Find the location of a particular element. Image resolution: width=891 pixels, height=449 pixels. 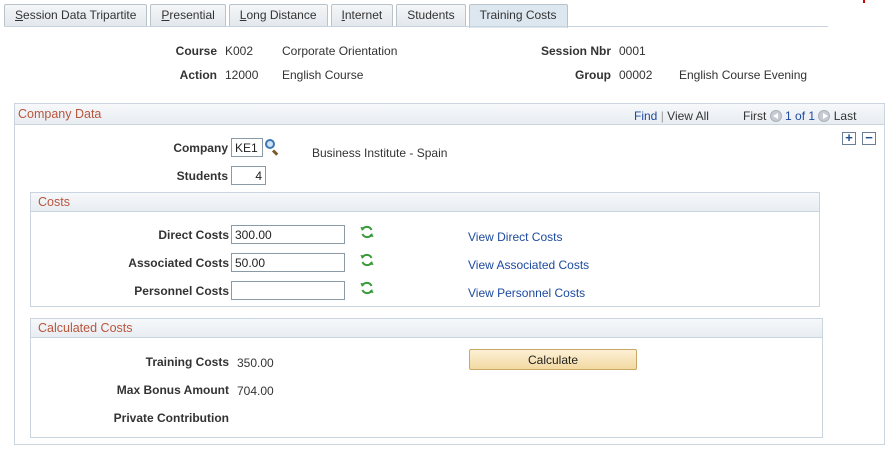

action-description: English Course is located at coordinates (323, 75).